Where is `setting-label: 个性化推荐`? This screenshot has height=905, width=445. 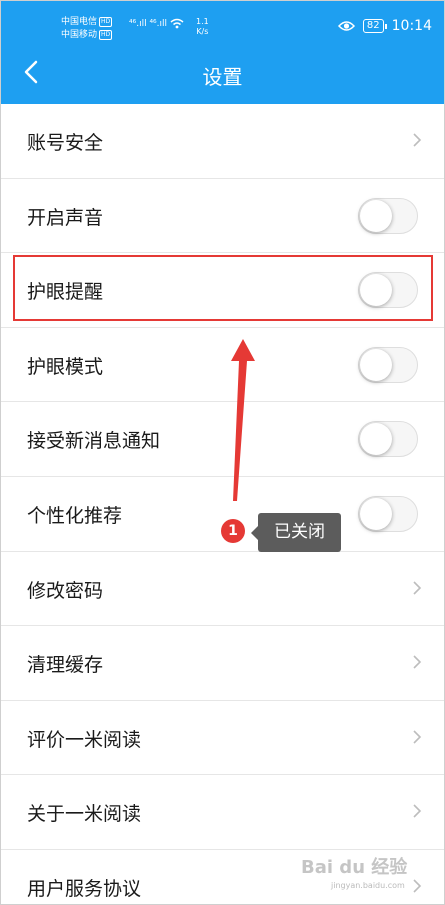
setting-label: 个性化推荐 is located at coordinates (75, 515).